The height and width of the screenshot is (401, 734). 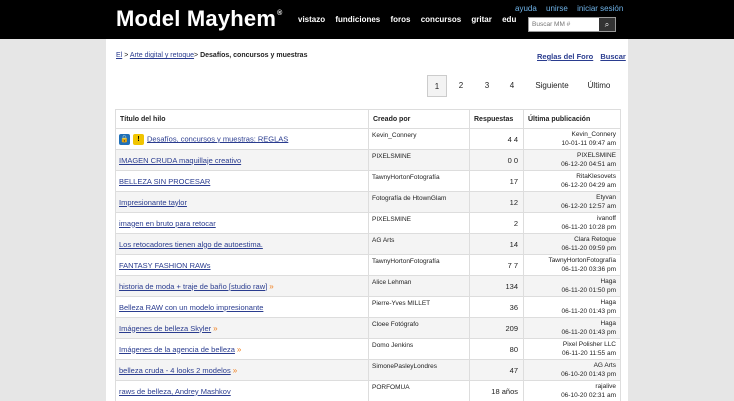 I want to click on thread-title-link: Imágenes de belleza Skyler, so click(x=165, y=328).